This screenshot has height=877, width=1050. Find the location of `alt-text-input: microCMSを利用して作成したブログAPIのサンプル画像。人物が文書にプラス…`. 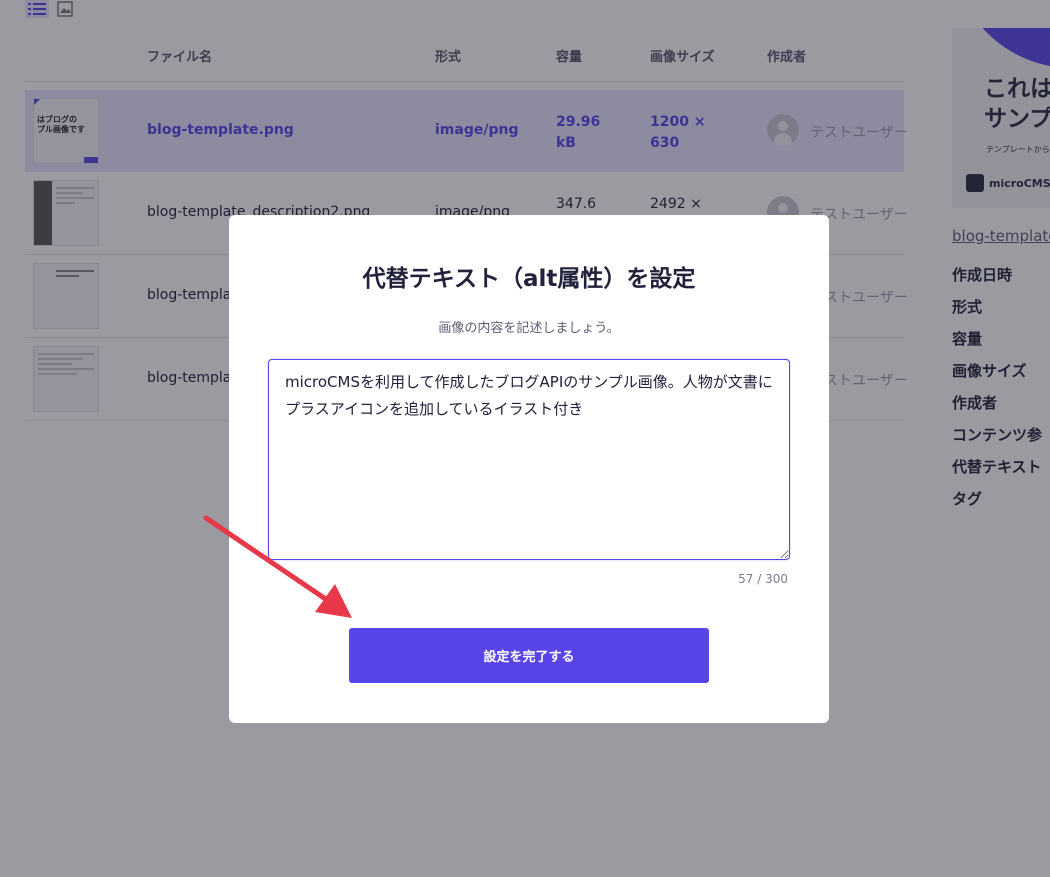

alt-text-input: microCMSを利用して作成したブログAPIのサンプル画像。人物が文書にプラス… is located at coordinates (529, 459).